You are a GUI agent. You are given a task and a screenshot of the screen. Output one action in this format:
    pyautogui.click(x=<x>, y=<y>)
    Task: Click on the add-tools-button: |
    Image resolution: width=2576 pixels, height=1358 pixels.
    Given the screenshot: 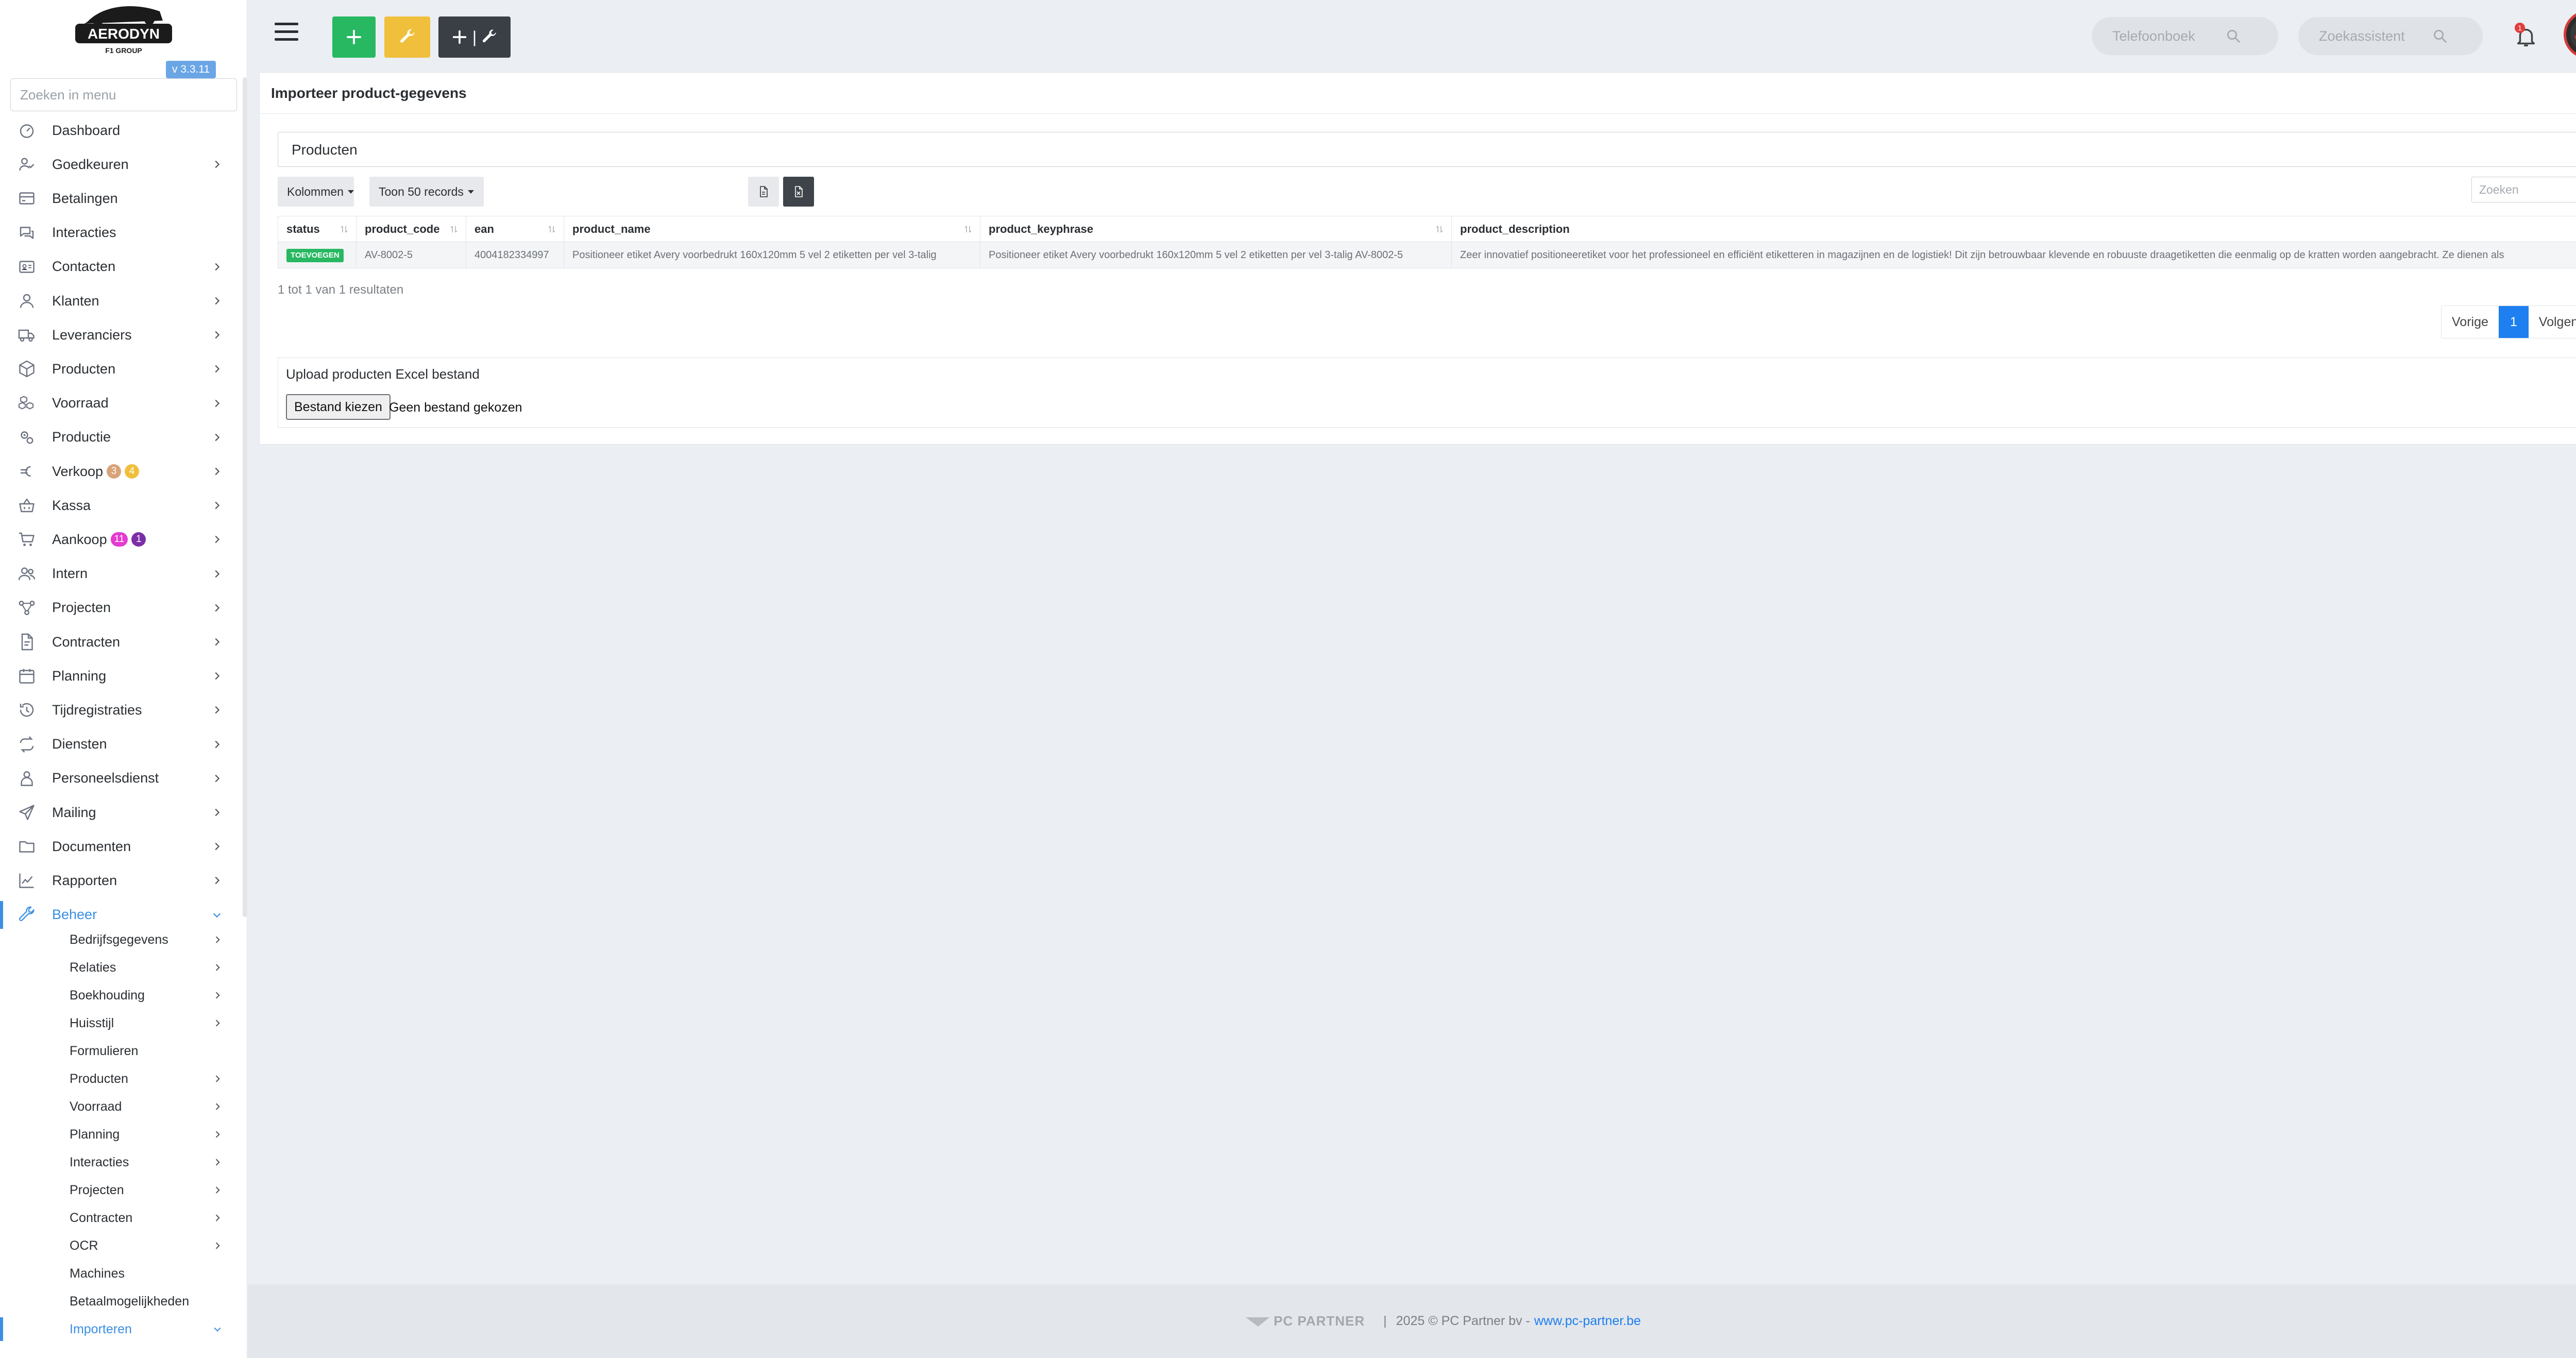 What is the action you would take?
    pyautogui.click(x=474, y=37)
    